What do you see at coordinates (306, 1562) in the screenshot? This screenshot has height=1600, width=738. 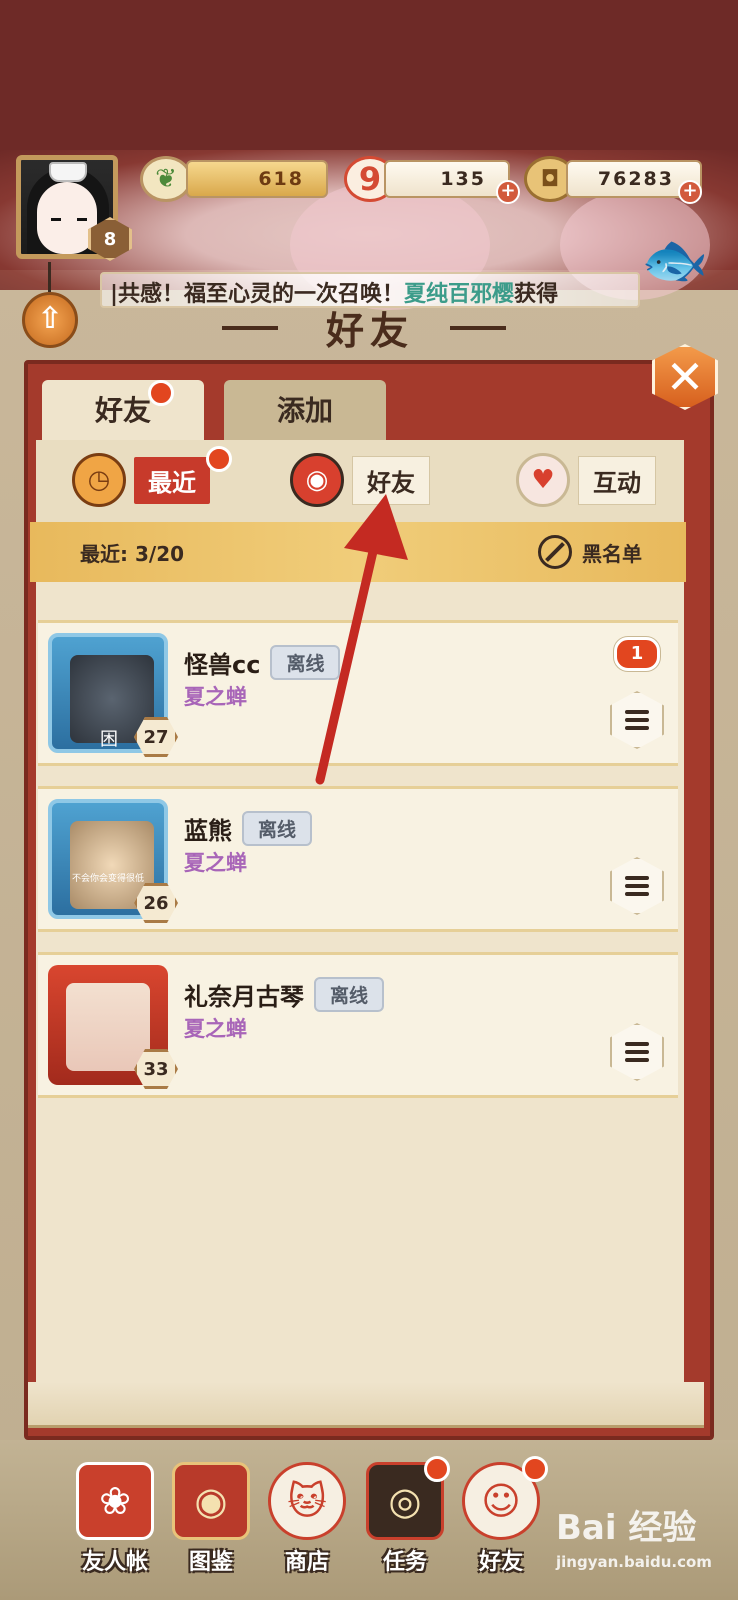 I see `nav-shop-label: 商店` at bounding box center [306, 1562].